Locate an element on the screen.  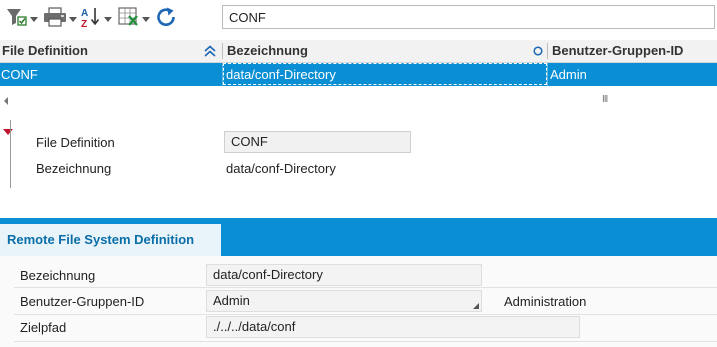
printer-icon is located at coordinates (55, 17).